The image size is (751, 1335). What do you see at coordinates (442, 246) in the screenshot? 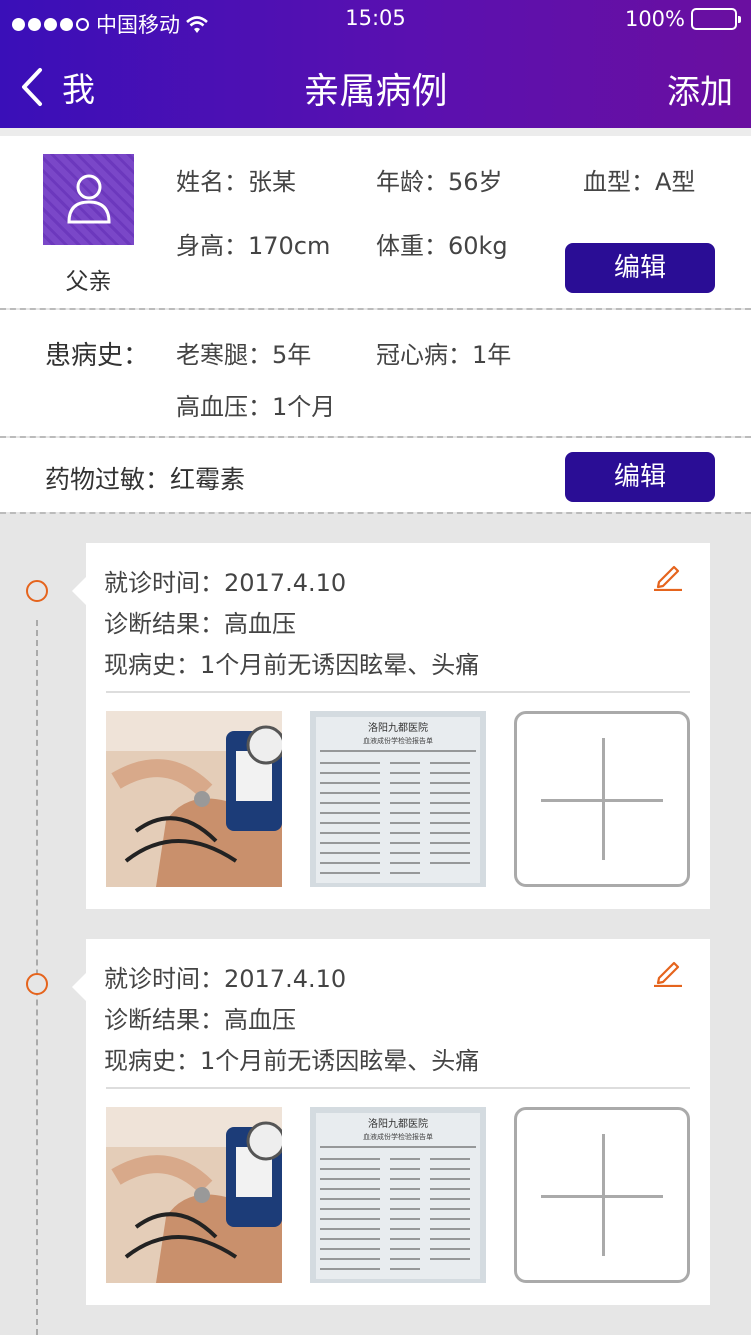
I see `weight-field: 体重：60kg` at bounding box center [442, 246].